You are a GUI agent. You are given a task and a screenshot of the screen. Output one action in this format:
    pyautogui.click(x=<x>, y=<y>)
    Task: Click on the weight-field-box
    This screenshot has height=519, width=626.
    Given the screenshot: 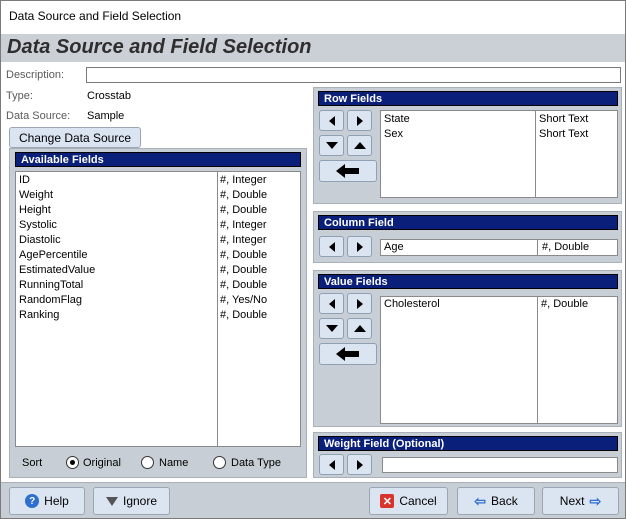 What is the action you would take?
    pyautogui.click(x=500, y=465)
    